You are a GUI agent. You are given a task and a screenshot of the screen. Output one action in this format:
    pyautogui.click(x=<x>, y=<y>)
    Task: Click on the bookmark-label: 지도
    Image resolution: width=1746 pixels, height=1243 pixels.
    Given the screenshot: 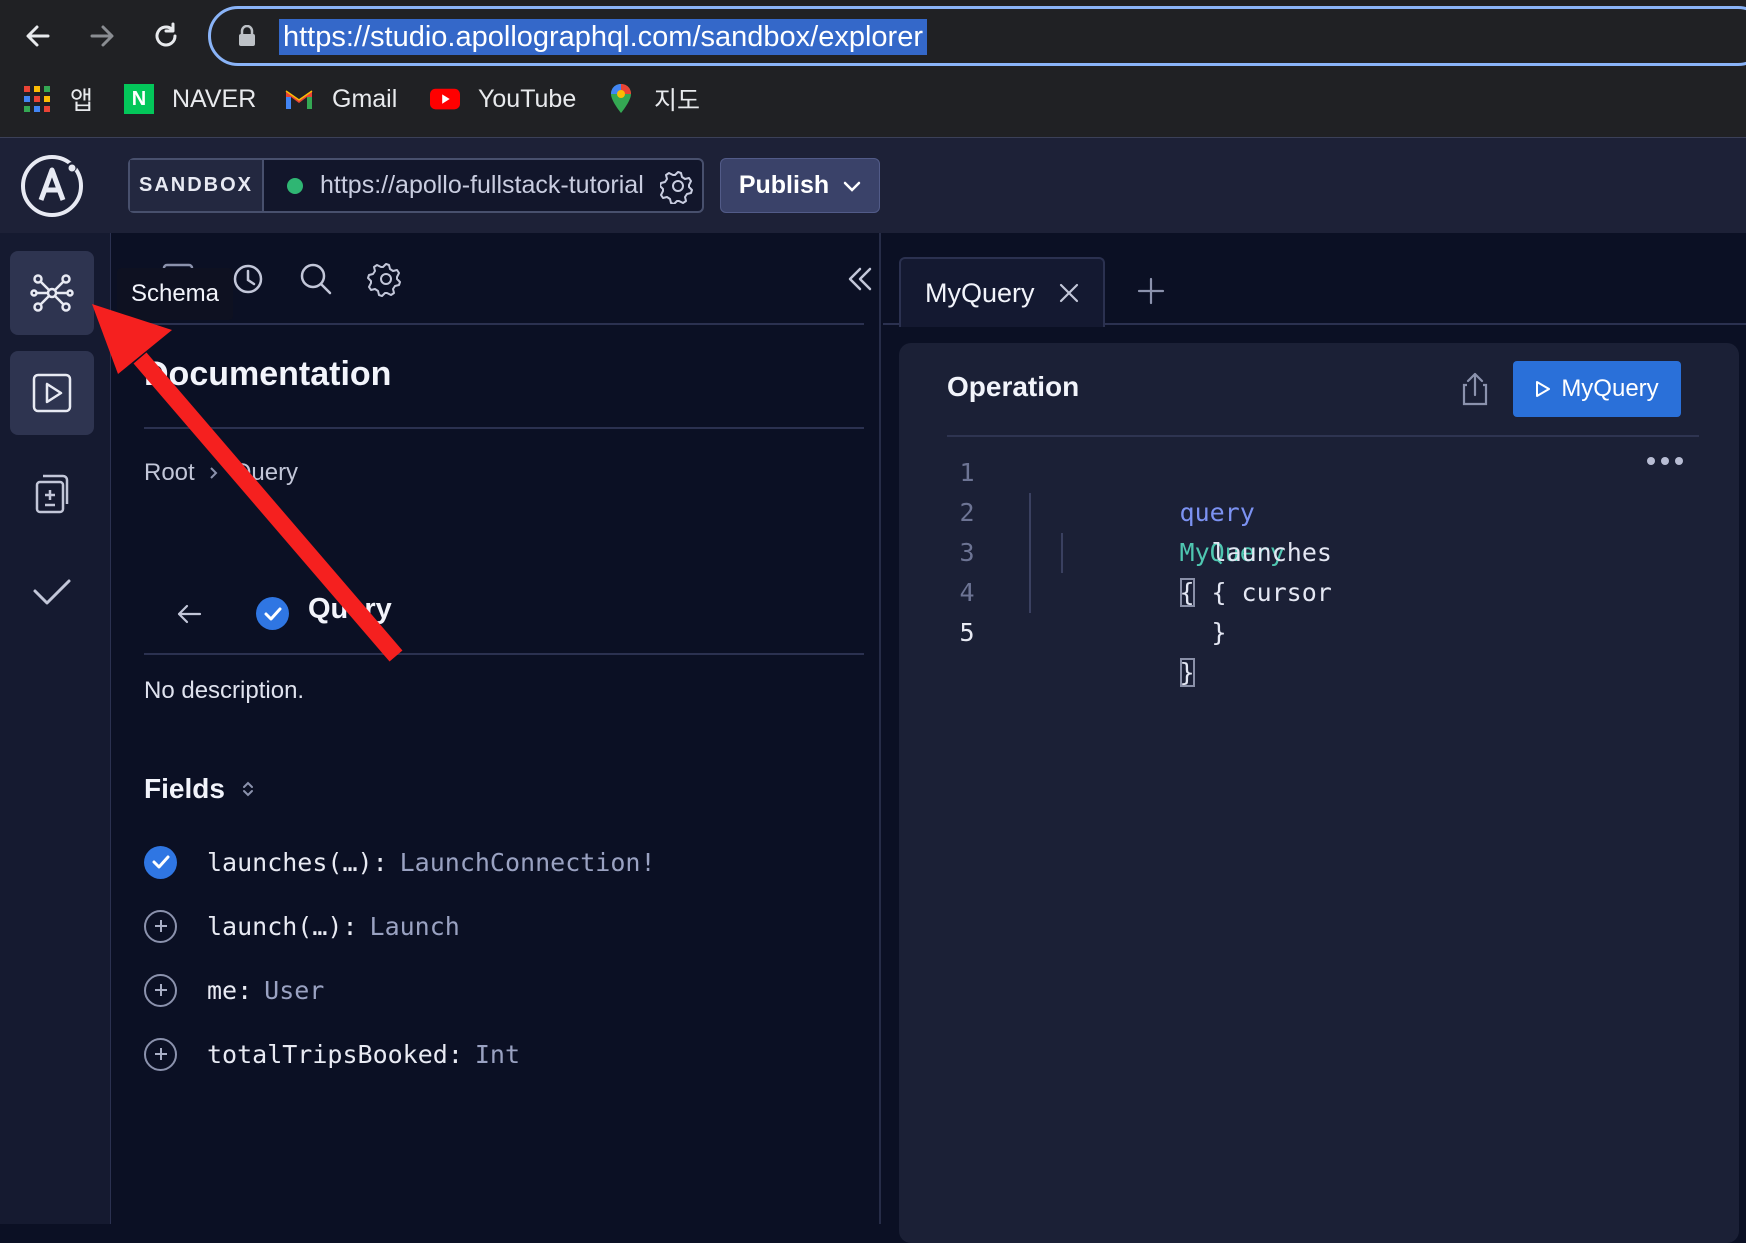 What is the action you would take?
    pyautogui.click(x=677, y=101)
    